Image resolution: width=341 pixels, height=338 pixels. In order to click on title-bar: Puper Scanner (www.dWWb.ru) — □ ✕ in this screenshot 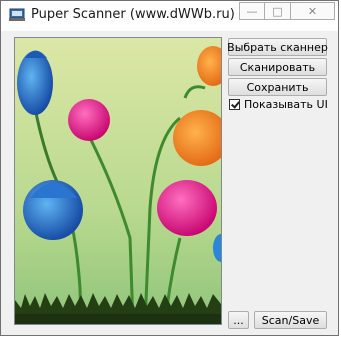, I will do `click(169, 16)`.